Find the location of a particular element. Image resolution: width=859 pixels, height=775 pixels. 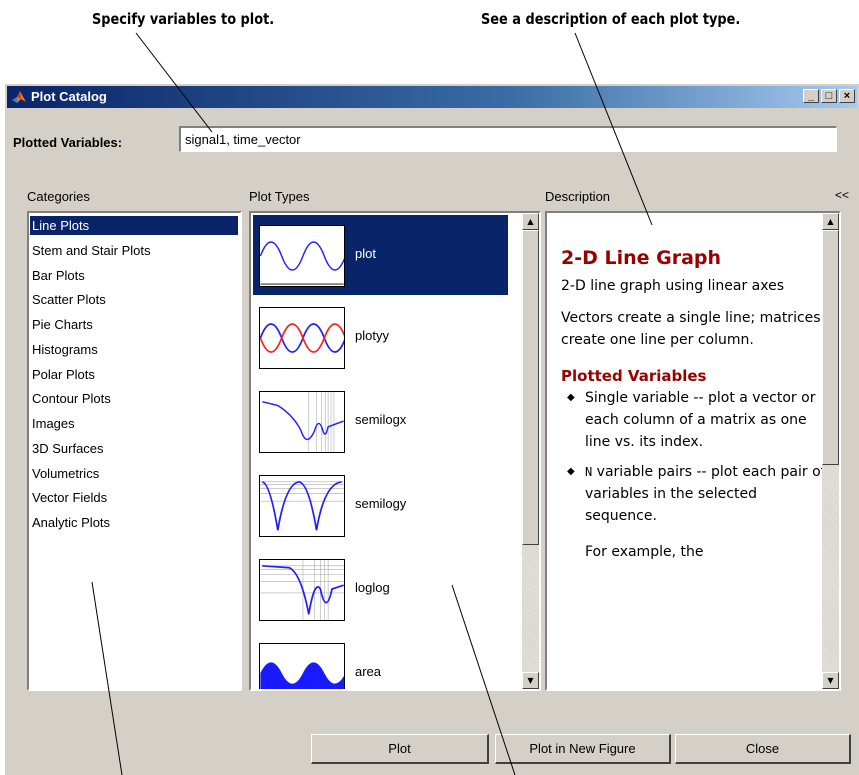

plot-type-semilogy: semilogy is located at coordinates (380, 505).